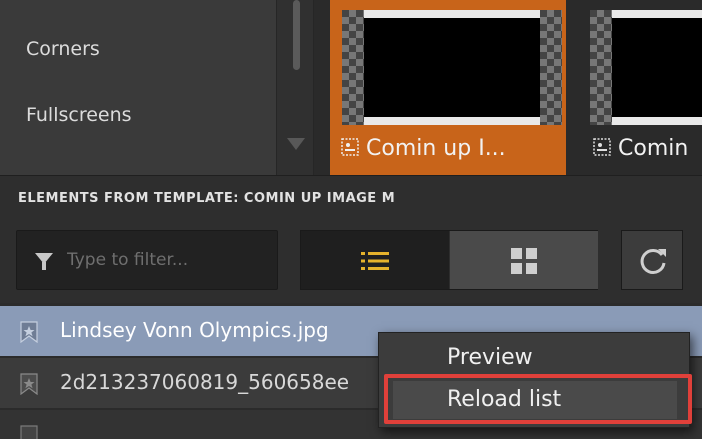  I want to click on reload-button, so click(652, 260).